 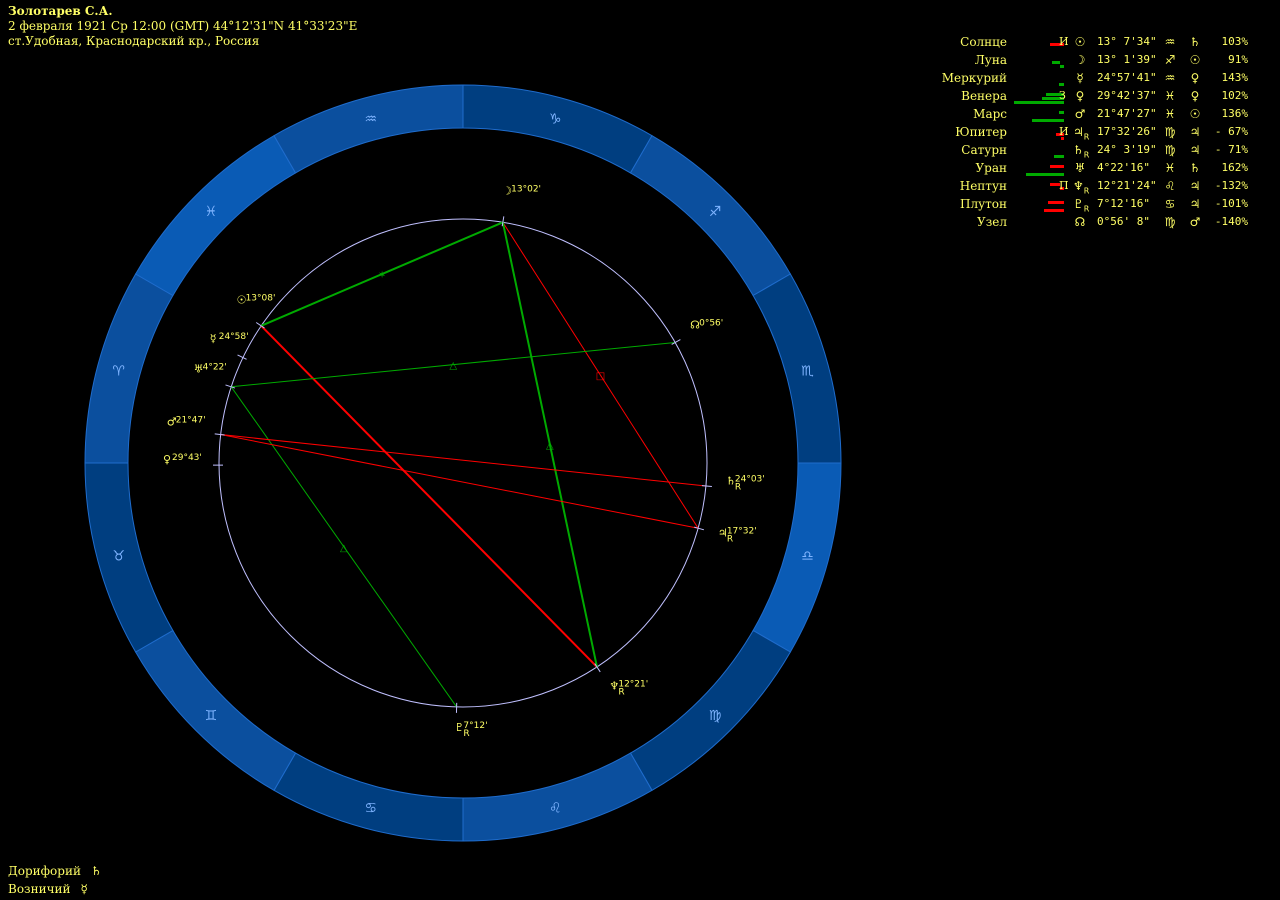 I want to click on pisces-sign-icon: ♓, so click(x=211, y=212).